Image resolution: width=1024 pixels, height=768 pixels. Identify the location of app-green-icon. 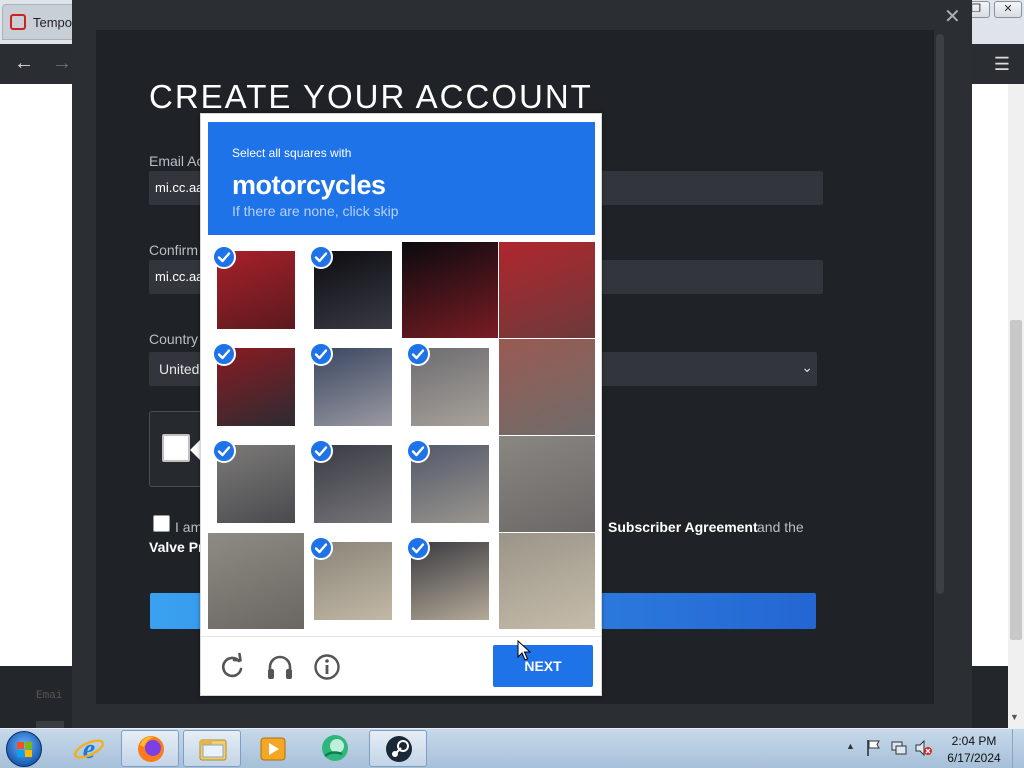
(335, 748).